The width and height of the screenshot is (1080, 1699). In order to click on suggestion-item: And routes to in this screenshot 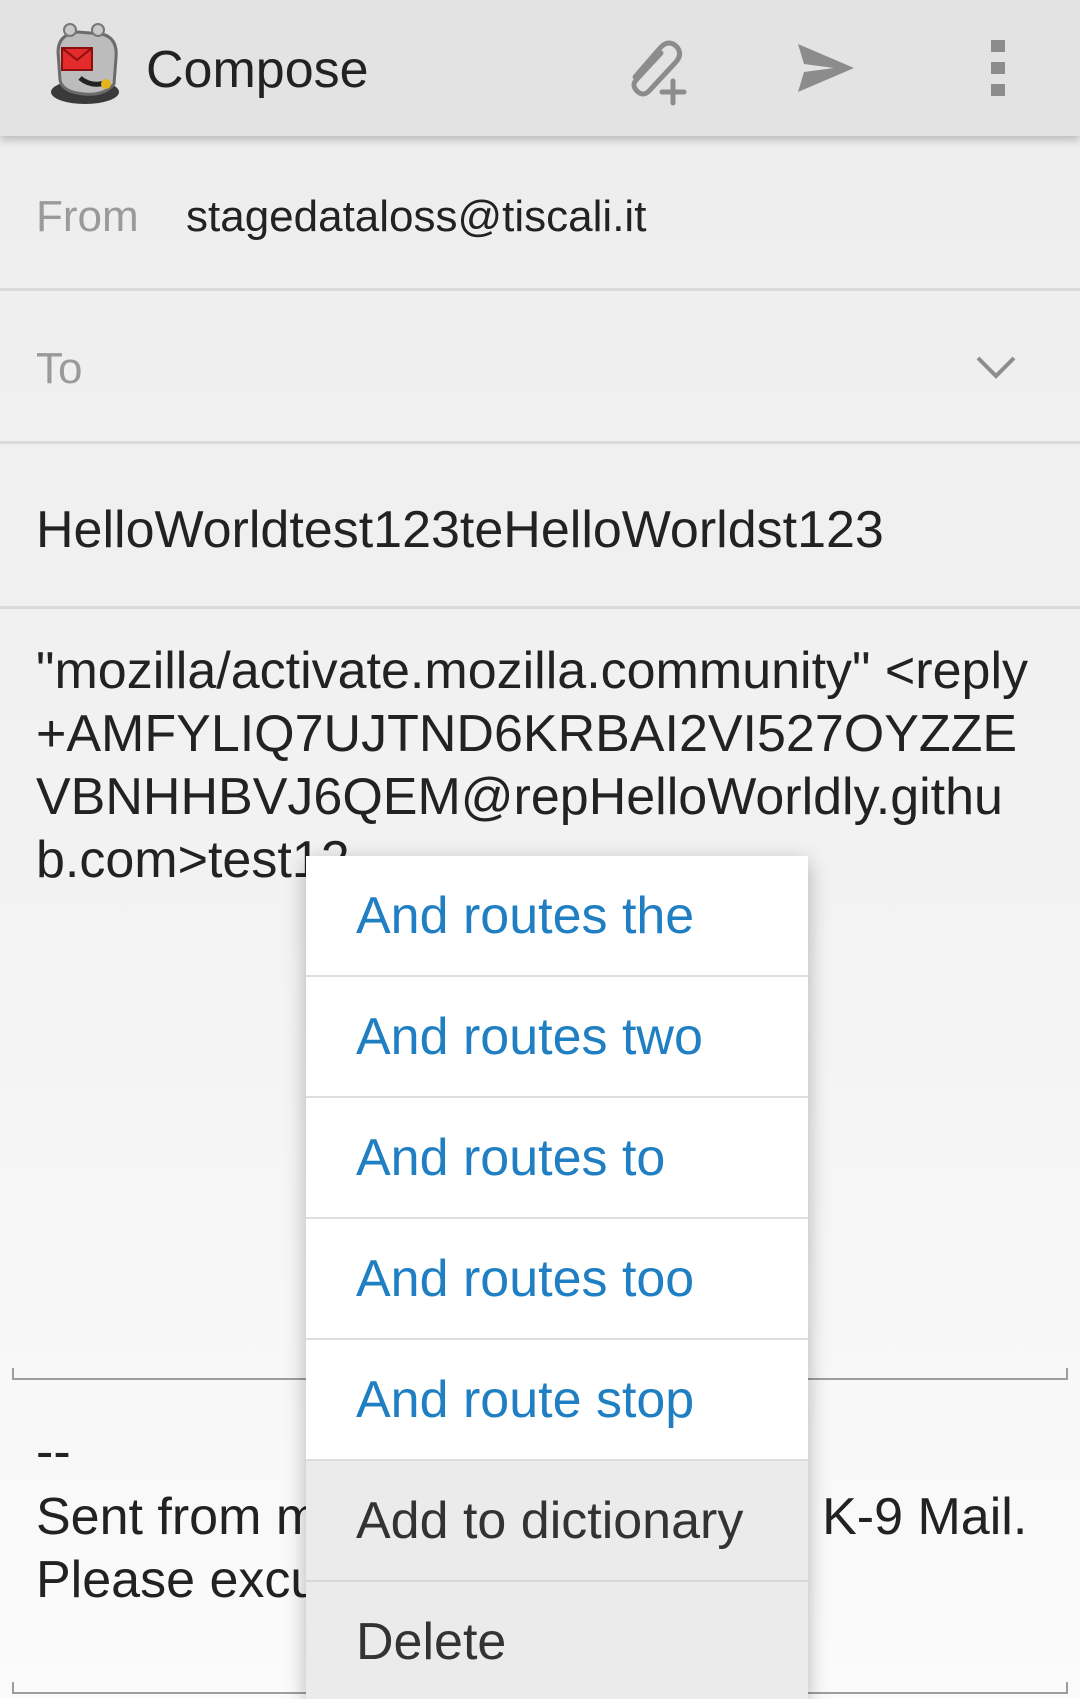, I will do `click(557, 1158)`.